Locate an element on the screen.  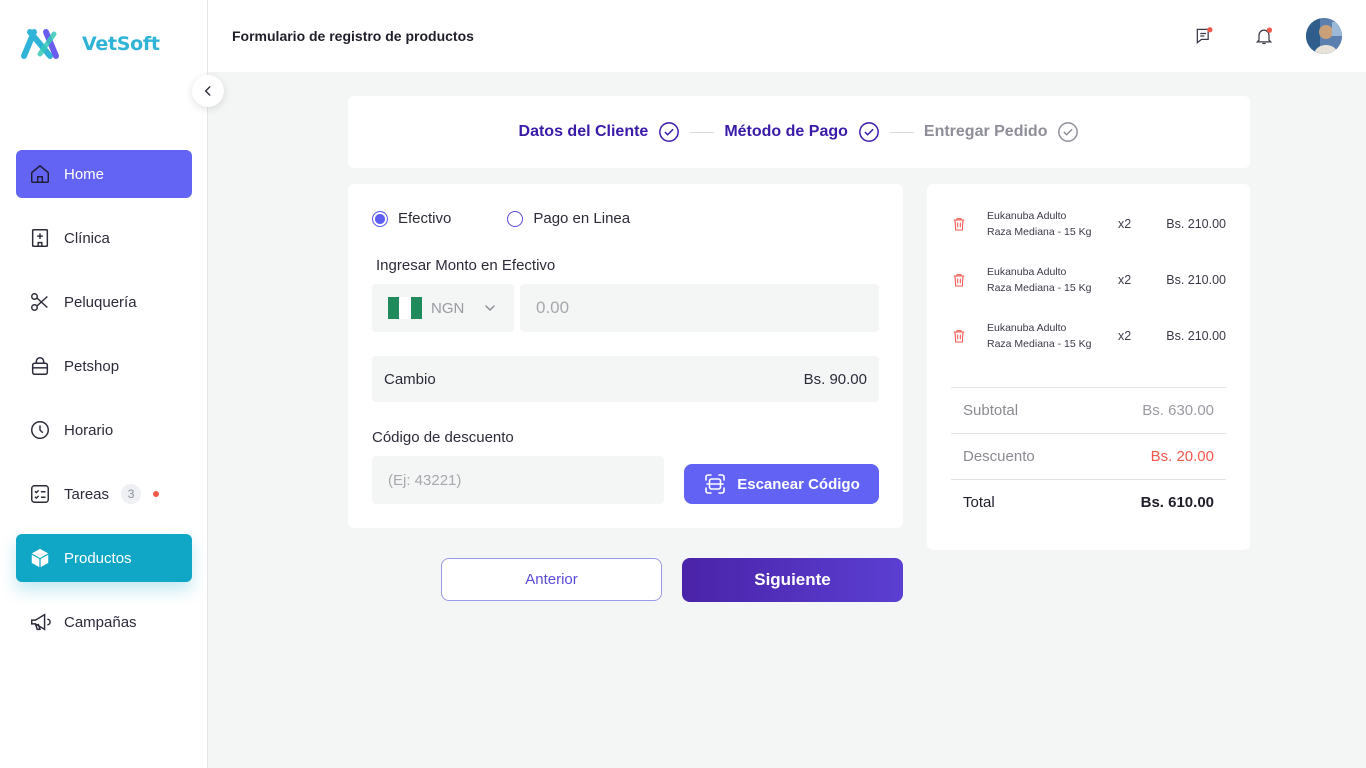
currency-select: NGN is located at coordinates (443, 308).